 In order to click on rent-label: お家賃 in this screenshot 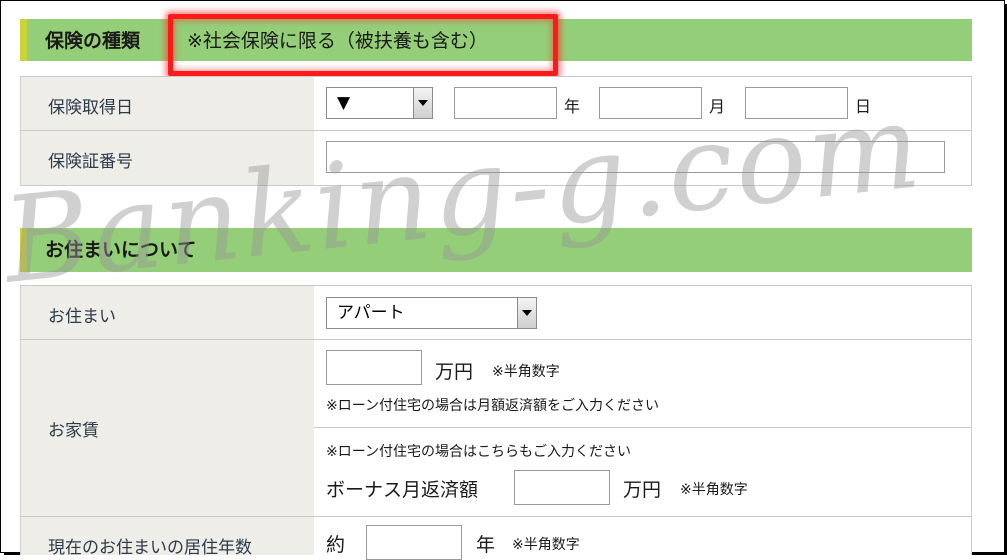, I will do `click(73, 431)`.